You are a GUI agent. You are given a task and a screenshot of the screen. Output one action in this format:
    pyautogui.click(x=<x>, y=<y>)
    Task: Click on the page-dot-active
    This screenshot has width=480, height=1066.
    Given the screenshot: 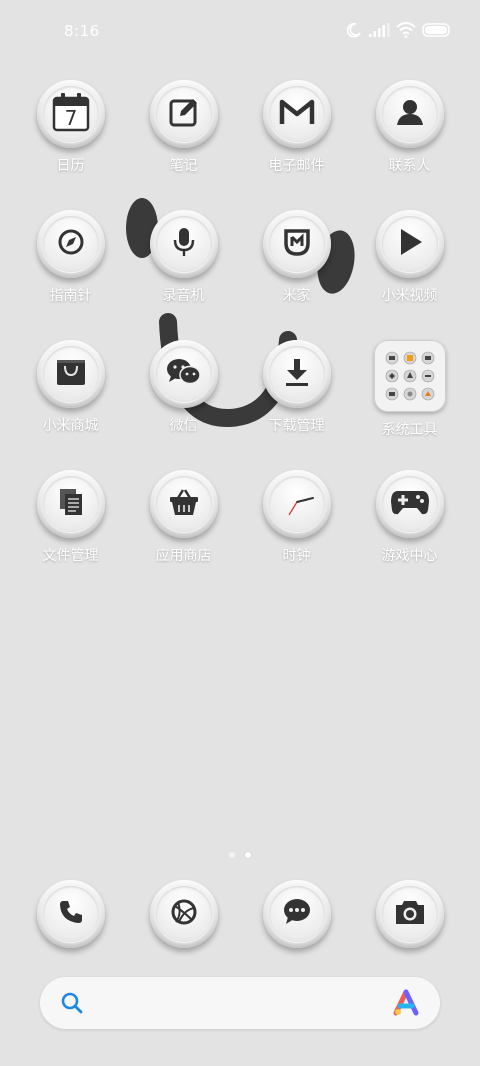 What is the action you would take?
    pyautogui.click(x=248, y=855)
    